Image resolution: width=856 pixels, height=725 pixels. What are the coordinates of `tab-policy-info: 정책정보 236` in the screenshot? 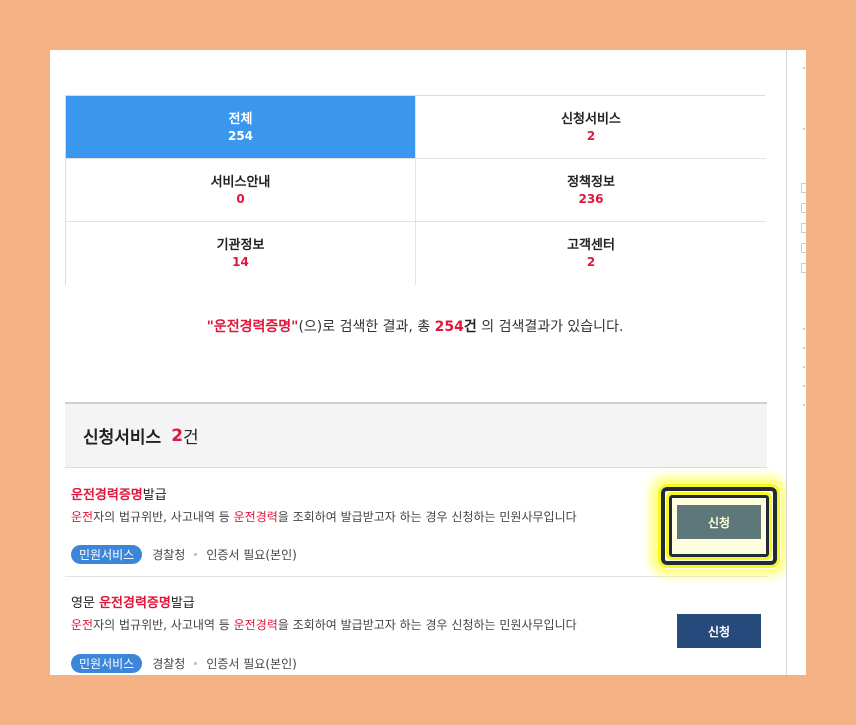 It's located at (591, 190).